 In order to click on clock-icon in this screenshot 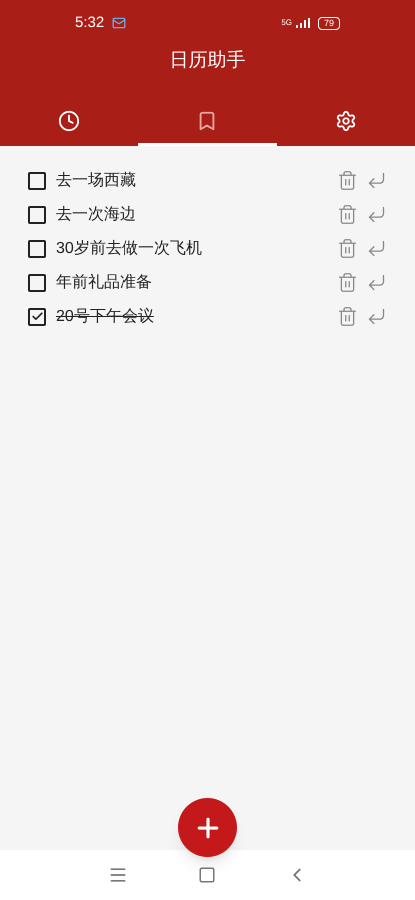, I will do `click(69, 121)`.